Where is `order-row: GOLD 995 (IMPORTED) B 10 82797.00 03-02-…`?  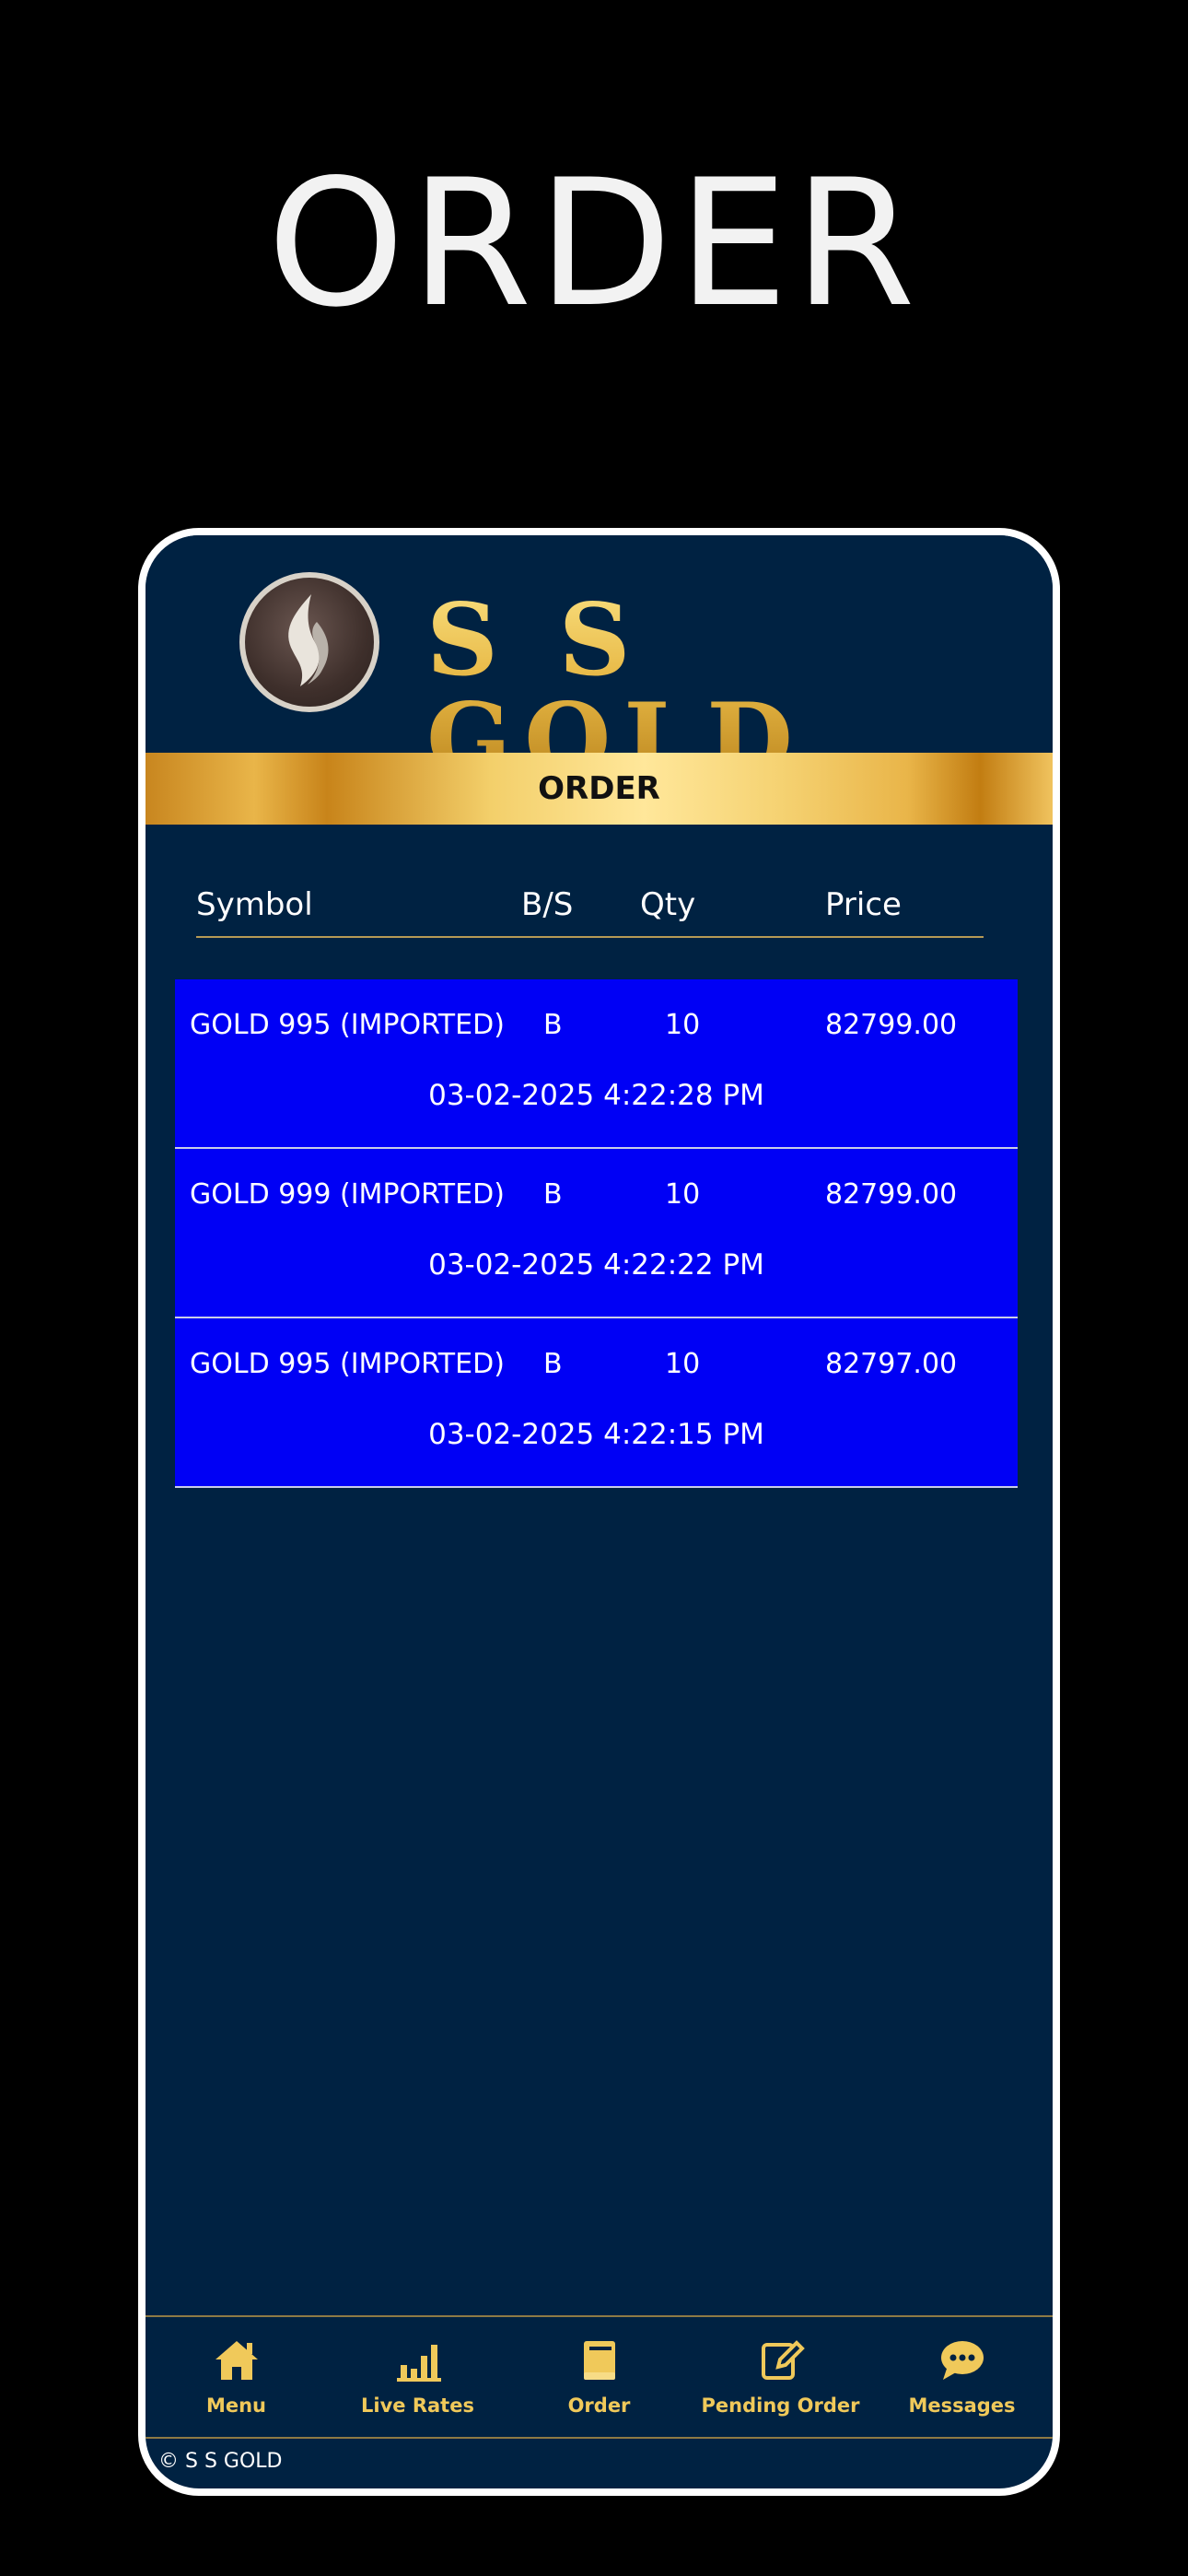
order-row: GOLD 995 (IMPORTED) B 10 82797.00 03-02-… is located at coordinates (596, 1403).